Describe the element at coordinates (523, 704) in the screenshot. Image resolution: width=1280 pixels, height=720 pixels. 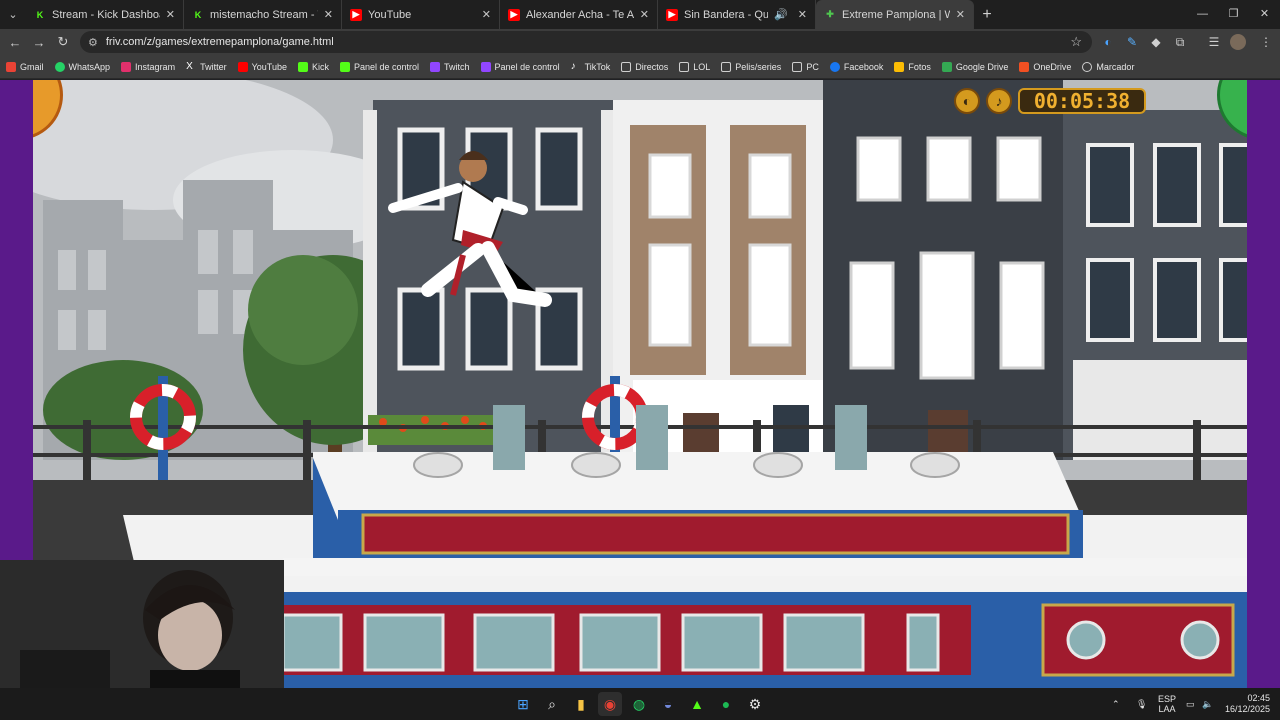
I see `windows-start-icon: ⊞` at that location.